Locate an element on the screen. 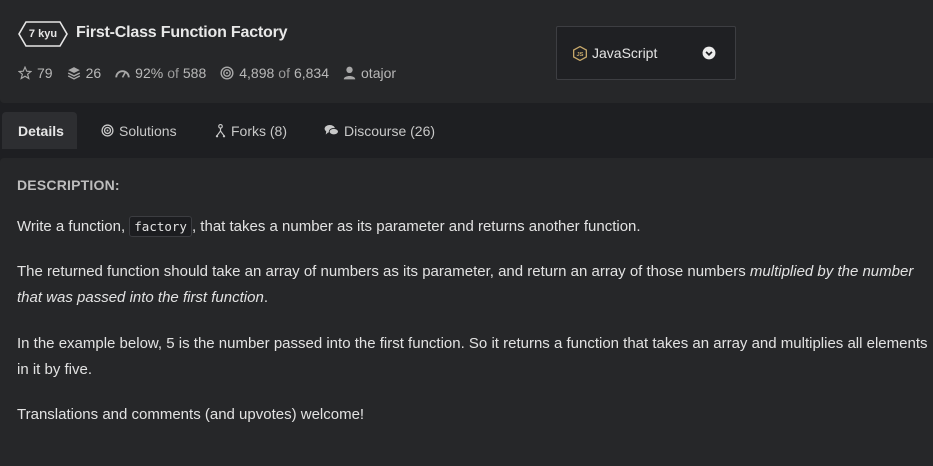  satisfaction-total: 588 is located at coordinates (194, 73).